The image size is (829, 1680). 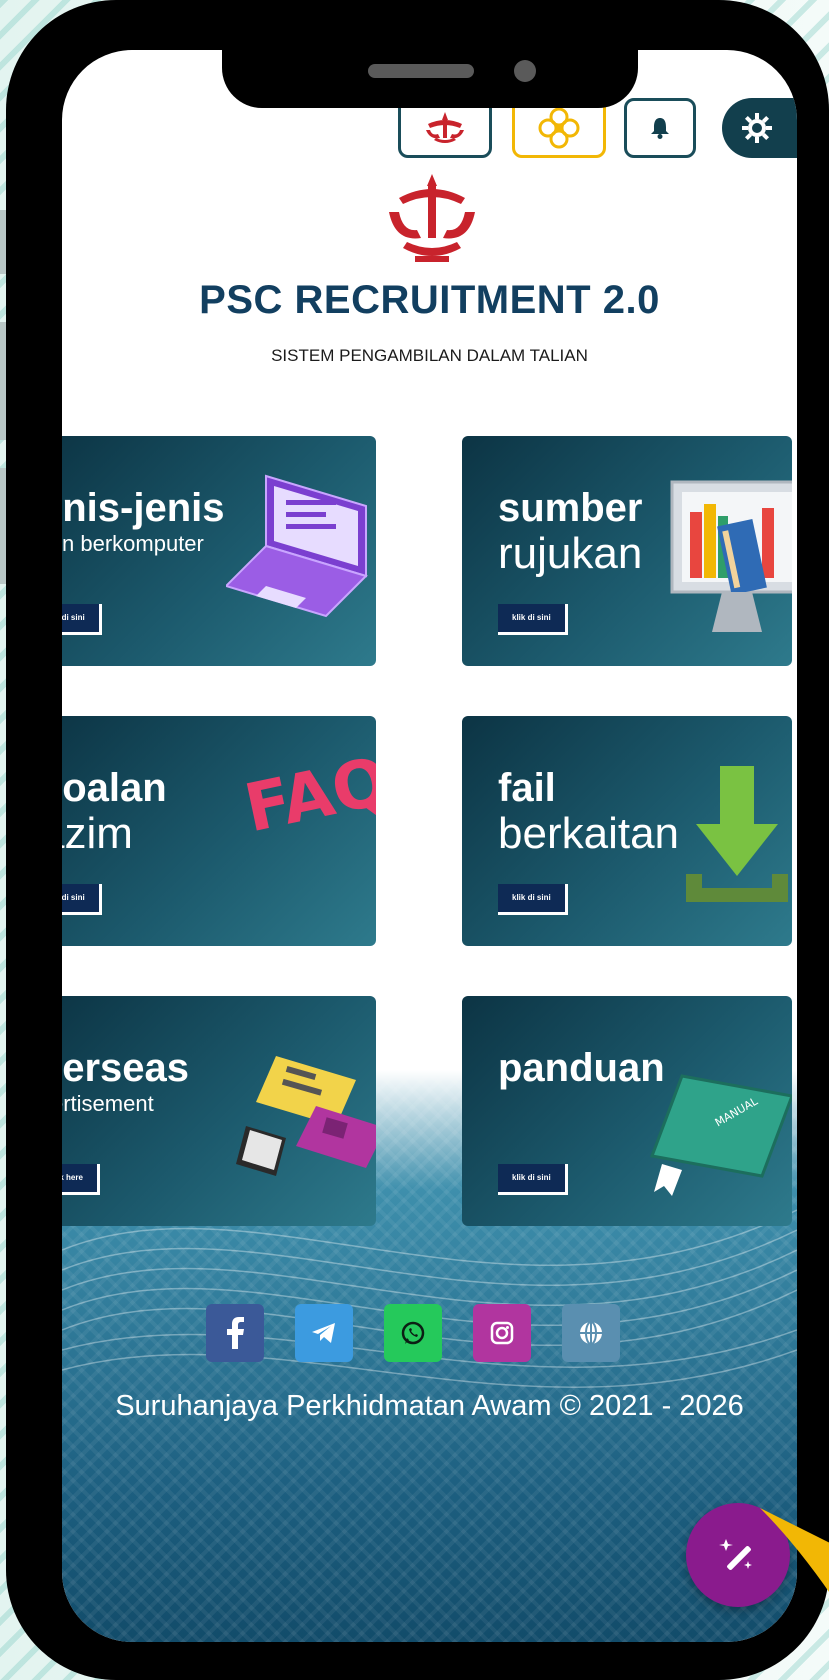 I want to click on card-overseas-advertisement: verseas vertisement click here, so click(x=219, y=1111).